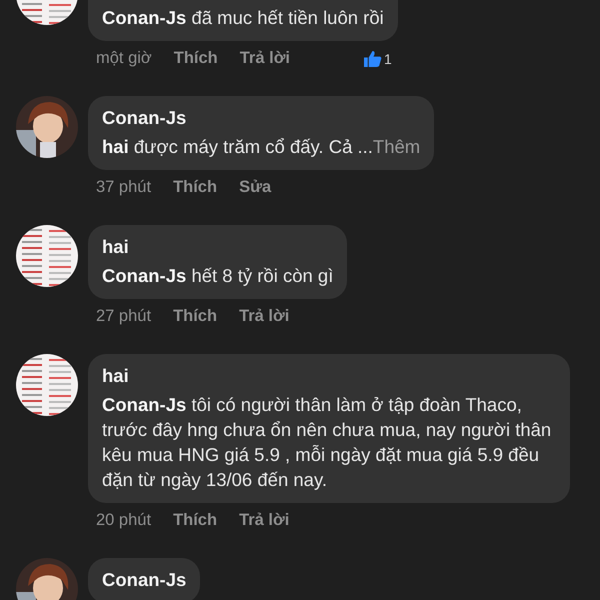 The width and height of the screenshot is (600, 600). Describe the element at coordinates (243, 18) in the screenshot. I see `comment-text: Conan-Js đã muc hết tiền luôn rồi` at that location.